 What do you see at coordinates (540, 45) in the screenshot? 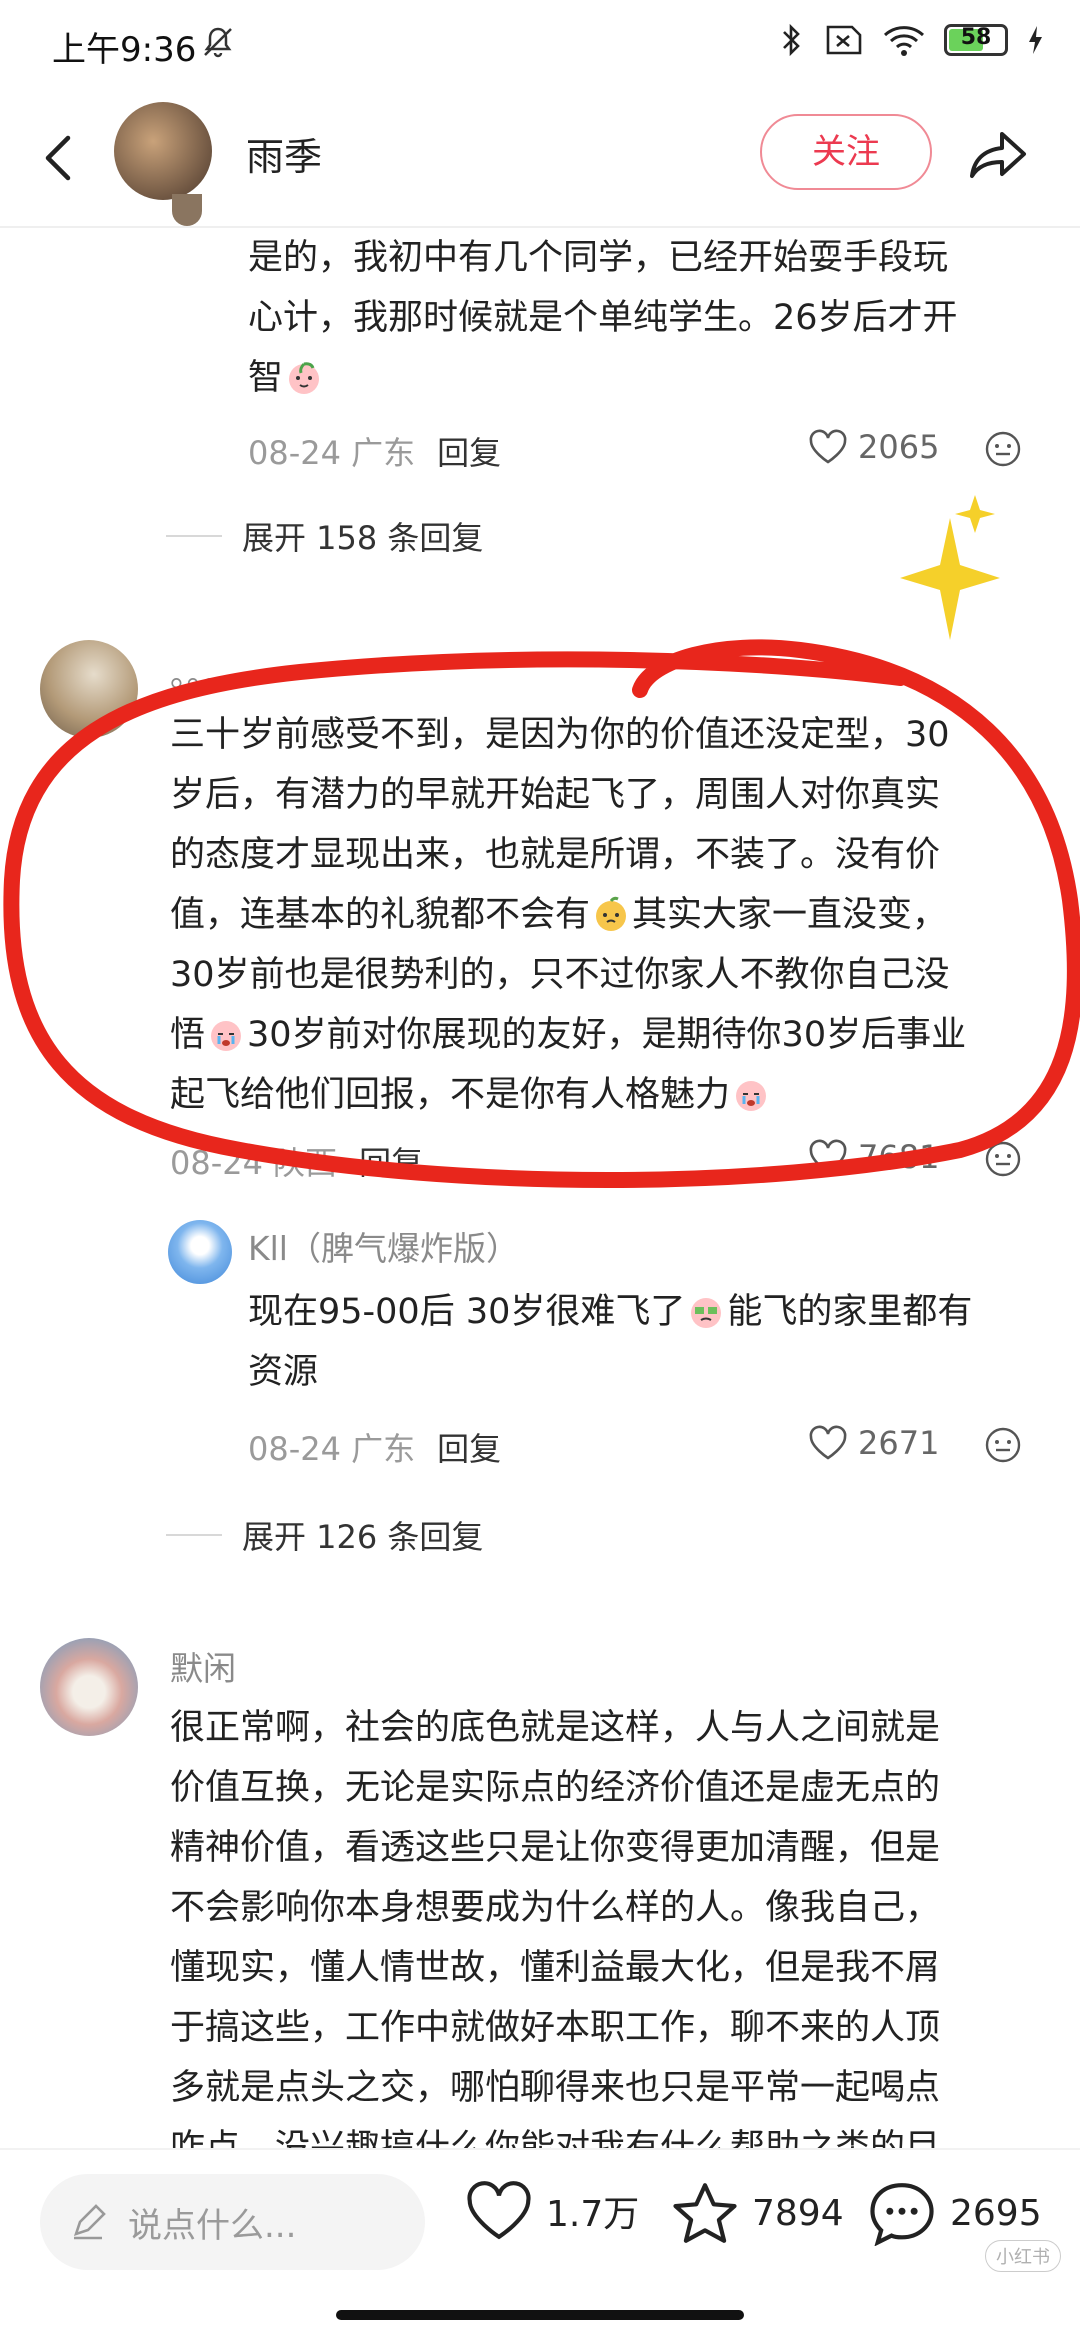
I see `status-bar: 上午9:36 58` at bounding box center [540, 45].